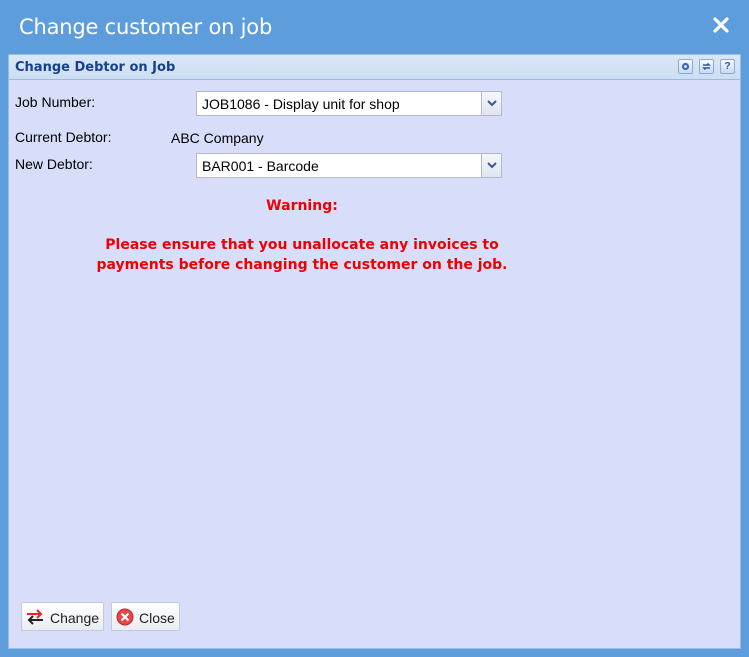 Image resolution: width=749 pixels, height=657 pixels. Describe the element at coordinates (95, 67) in the screenshot. I see `panel-title: Change Debtor on Job` at that location.